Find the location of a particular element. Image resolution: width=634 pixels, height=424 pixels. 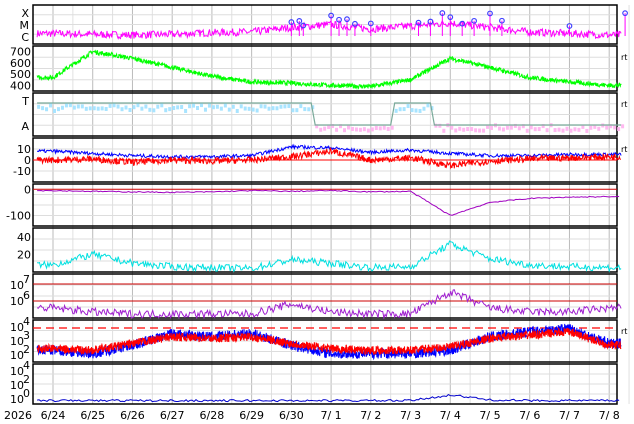

y-tick-label: 3 is located at coordinates (26, 335).